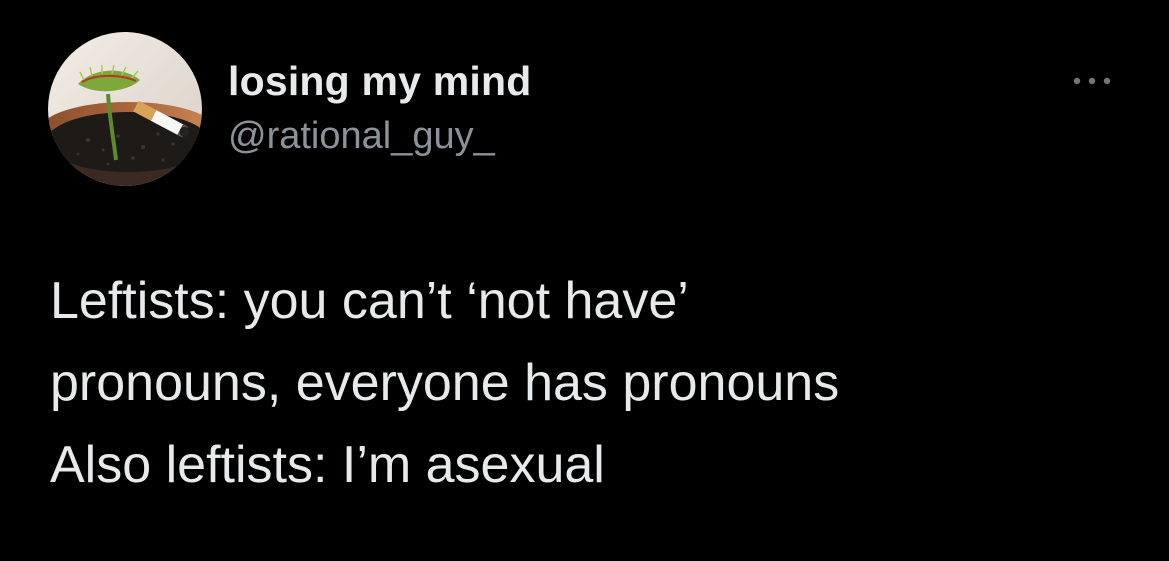  What do you see at coordinates (380, 81) in the screenshot?
I see `author-display-name: losing my mind` at bounding box center [380, 81].